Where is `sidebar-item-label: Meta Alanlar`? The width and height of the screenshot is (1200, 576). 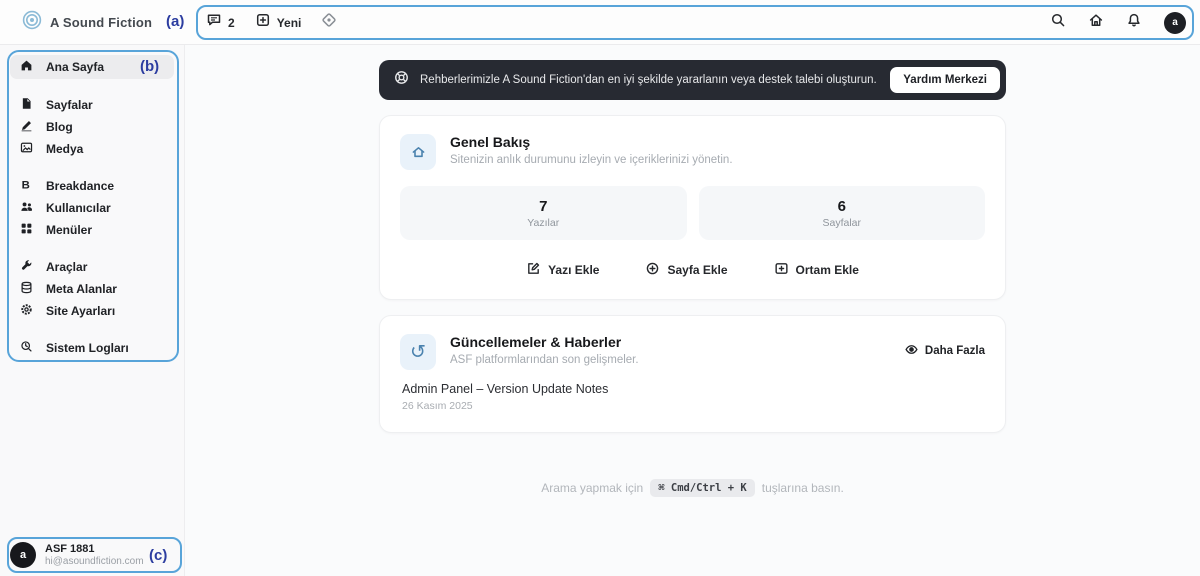
sidebar-item-label: Meta Alanlar is located at coordinates (81, 289).